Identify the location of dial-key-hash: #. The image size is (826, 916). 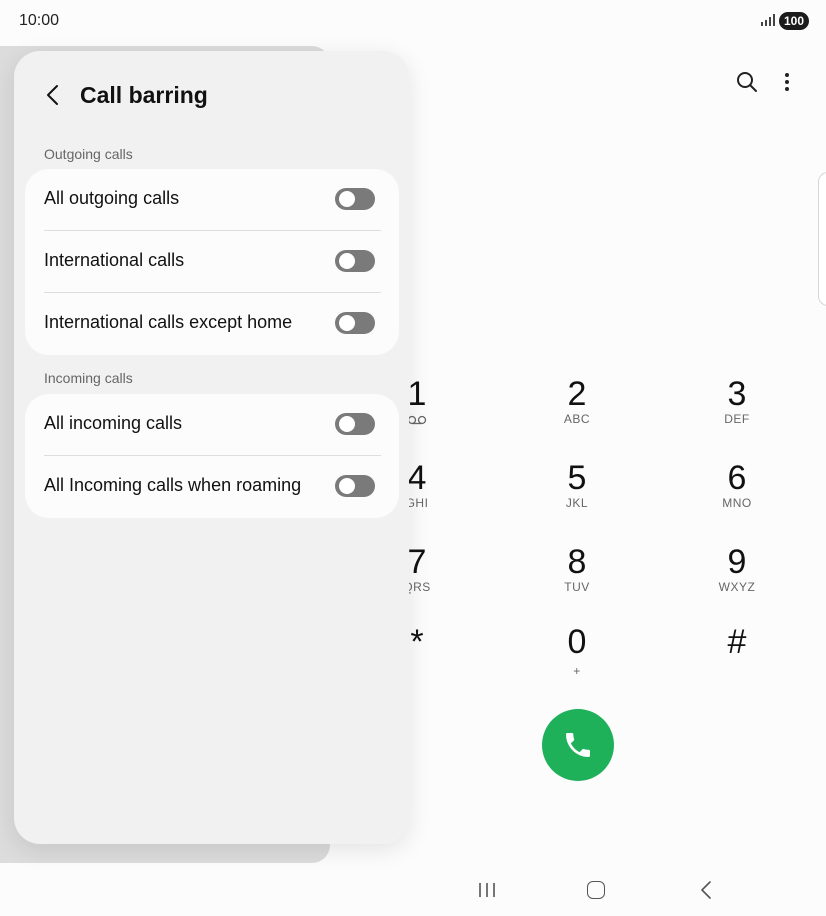
(737, 659).